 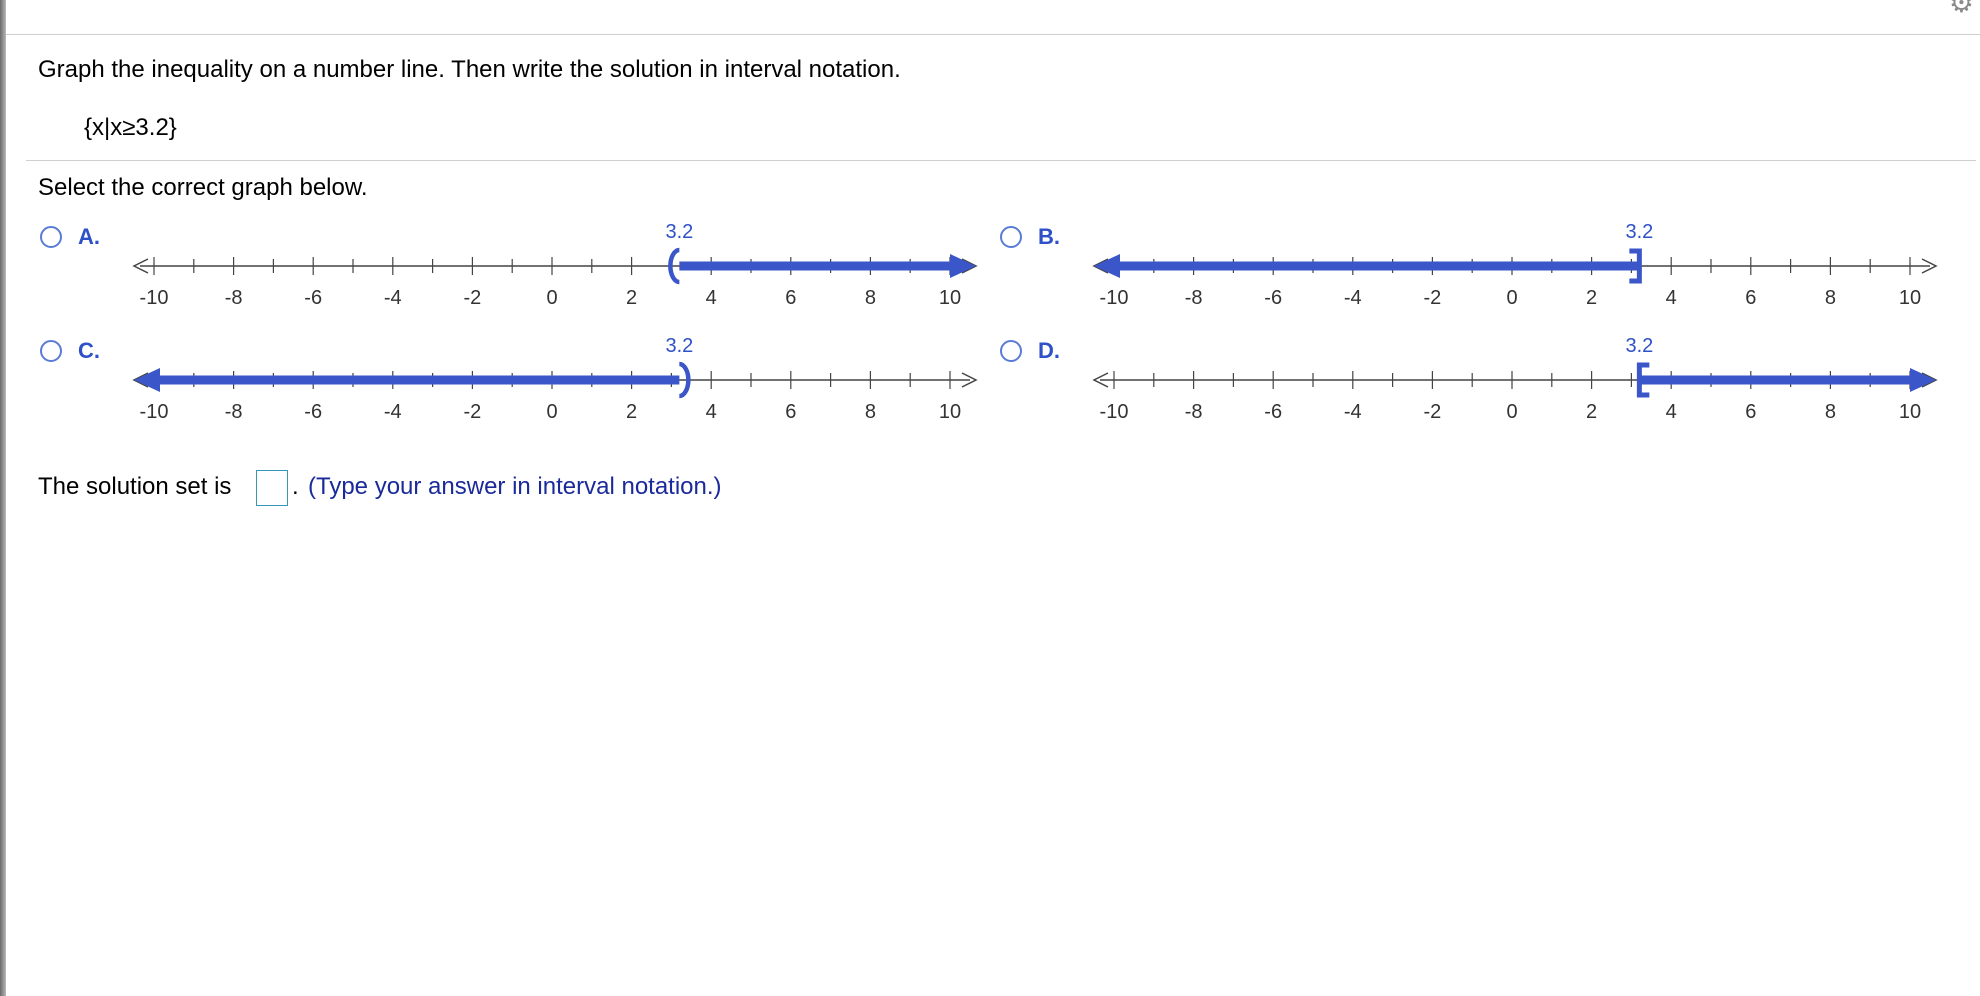 What do you see at coordinates (51, 237) in the screenshot?
I see `option-a-radio` at bounding box center [51, 237].